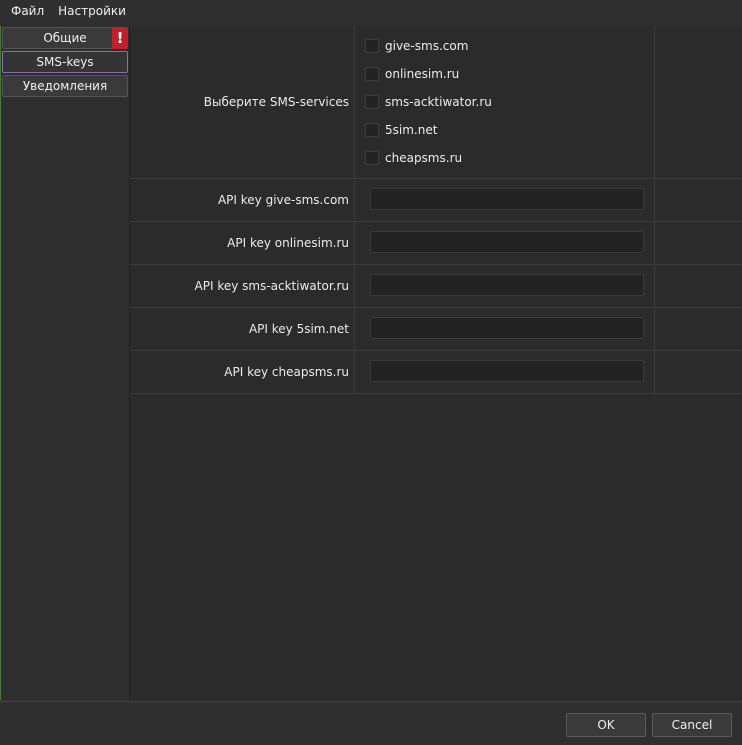 The width and height of the screenshot is (742, 745). What do you see at coordinates (276, 102) in the screenshot?
I see `services-label: Выберите SMS-services` at bounding box center [276, 102].